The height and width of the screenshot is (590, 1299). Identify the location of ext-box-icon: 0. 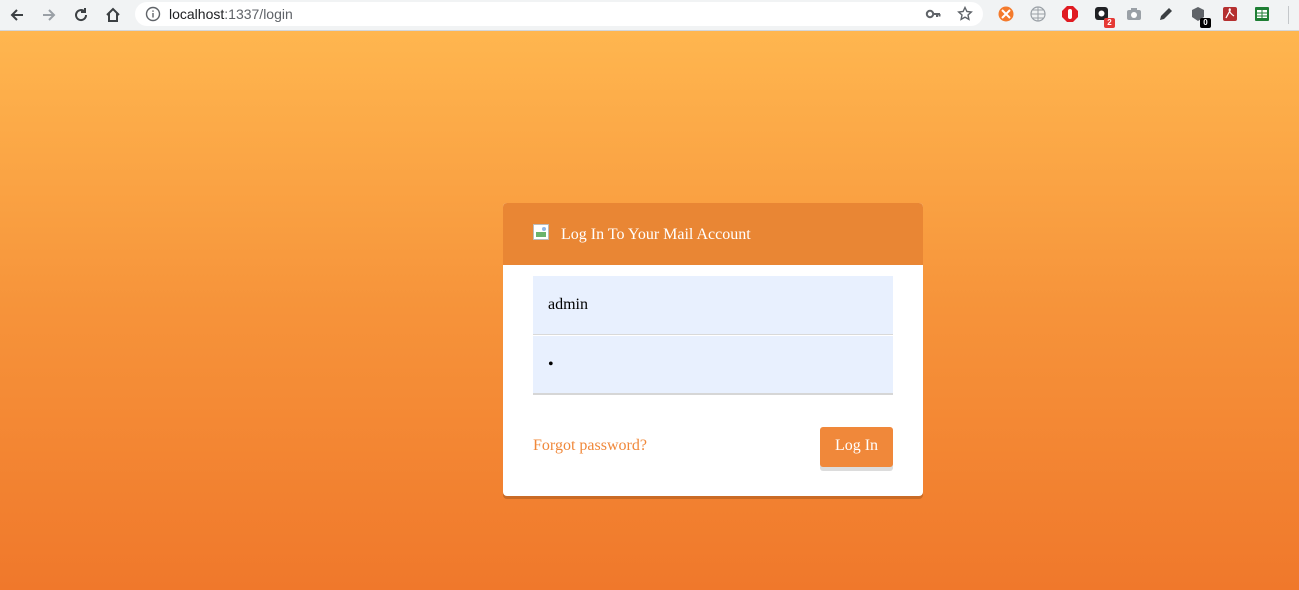
(1200, 16).